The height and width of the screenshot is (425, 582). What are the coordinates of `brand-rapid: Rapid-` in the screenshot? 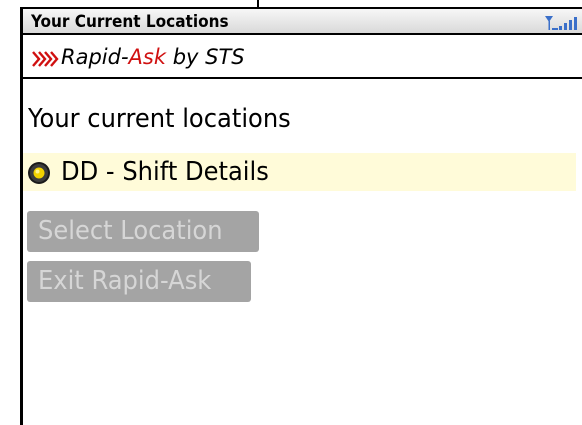 It's located at (95, 57).